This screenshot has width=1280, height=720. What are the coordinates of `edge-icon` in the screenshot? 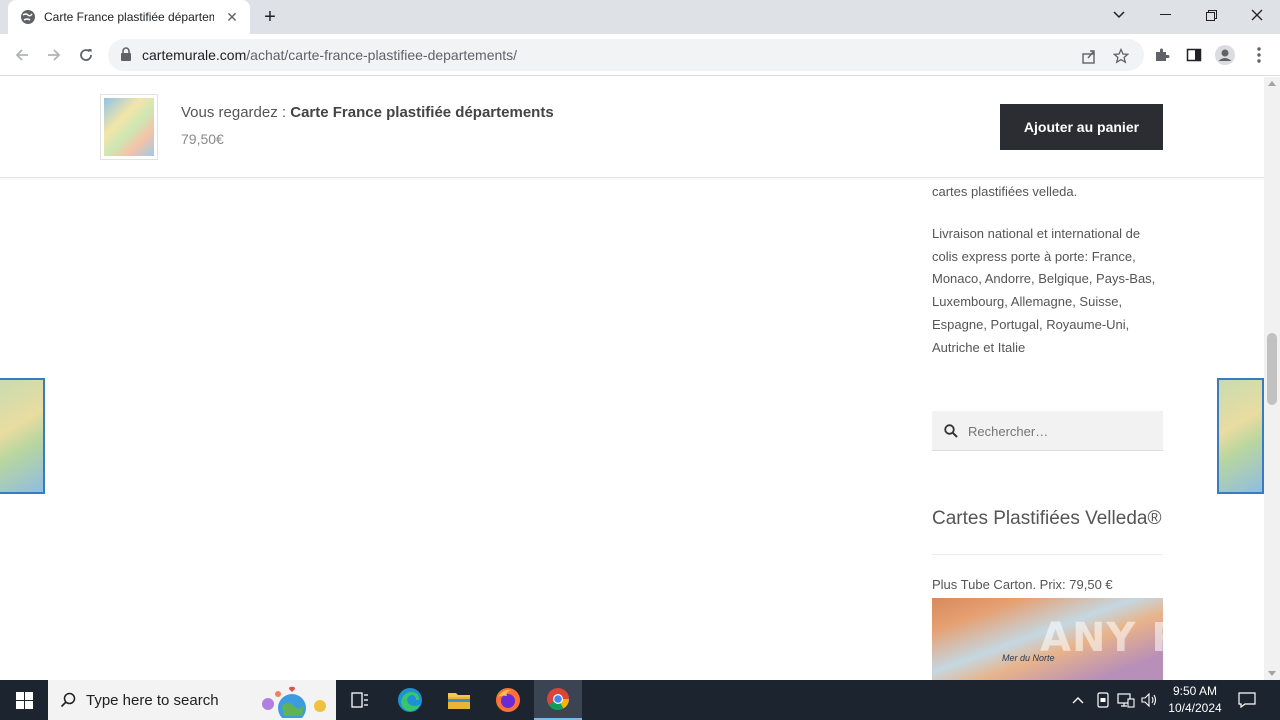 It's located at (410, 700).